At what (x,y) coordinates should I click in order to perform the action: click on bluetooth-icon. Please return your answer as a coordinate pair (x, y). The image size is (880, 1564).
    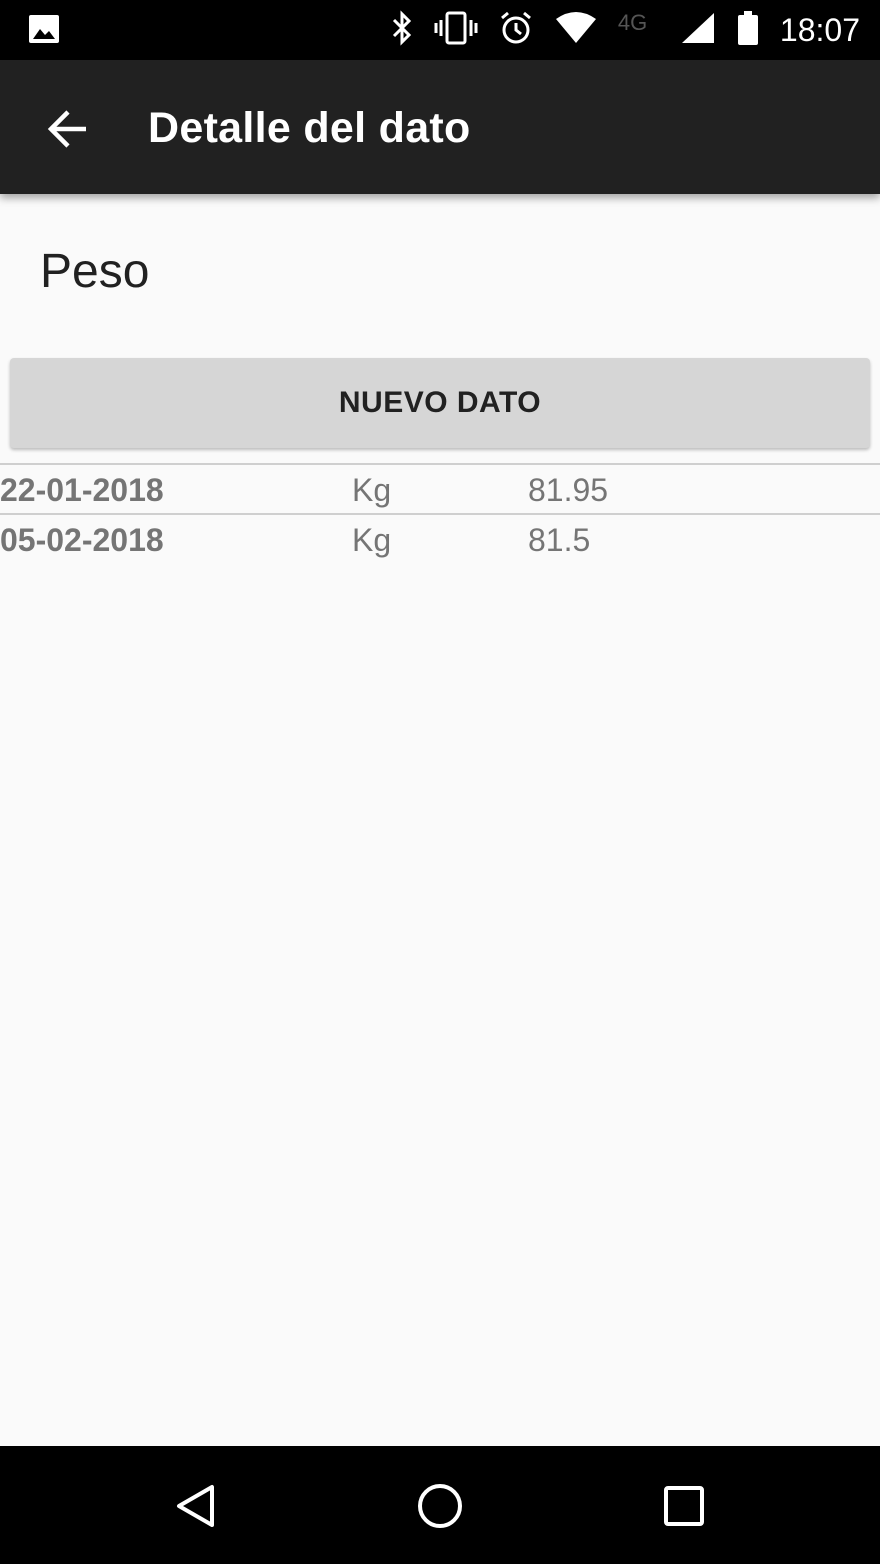
    Looking at the image, I should click on (402, 30).